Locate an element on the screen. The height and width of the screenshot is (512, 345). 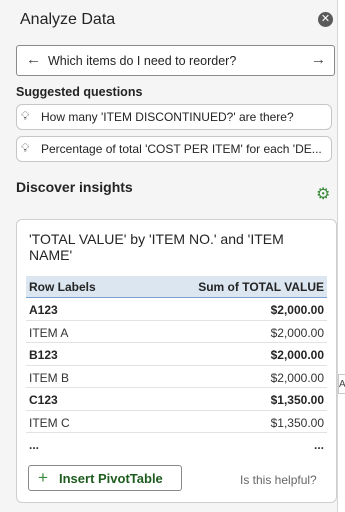
table-row: ITEM A $2,000.00 is located at coordinates (176, 332).